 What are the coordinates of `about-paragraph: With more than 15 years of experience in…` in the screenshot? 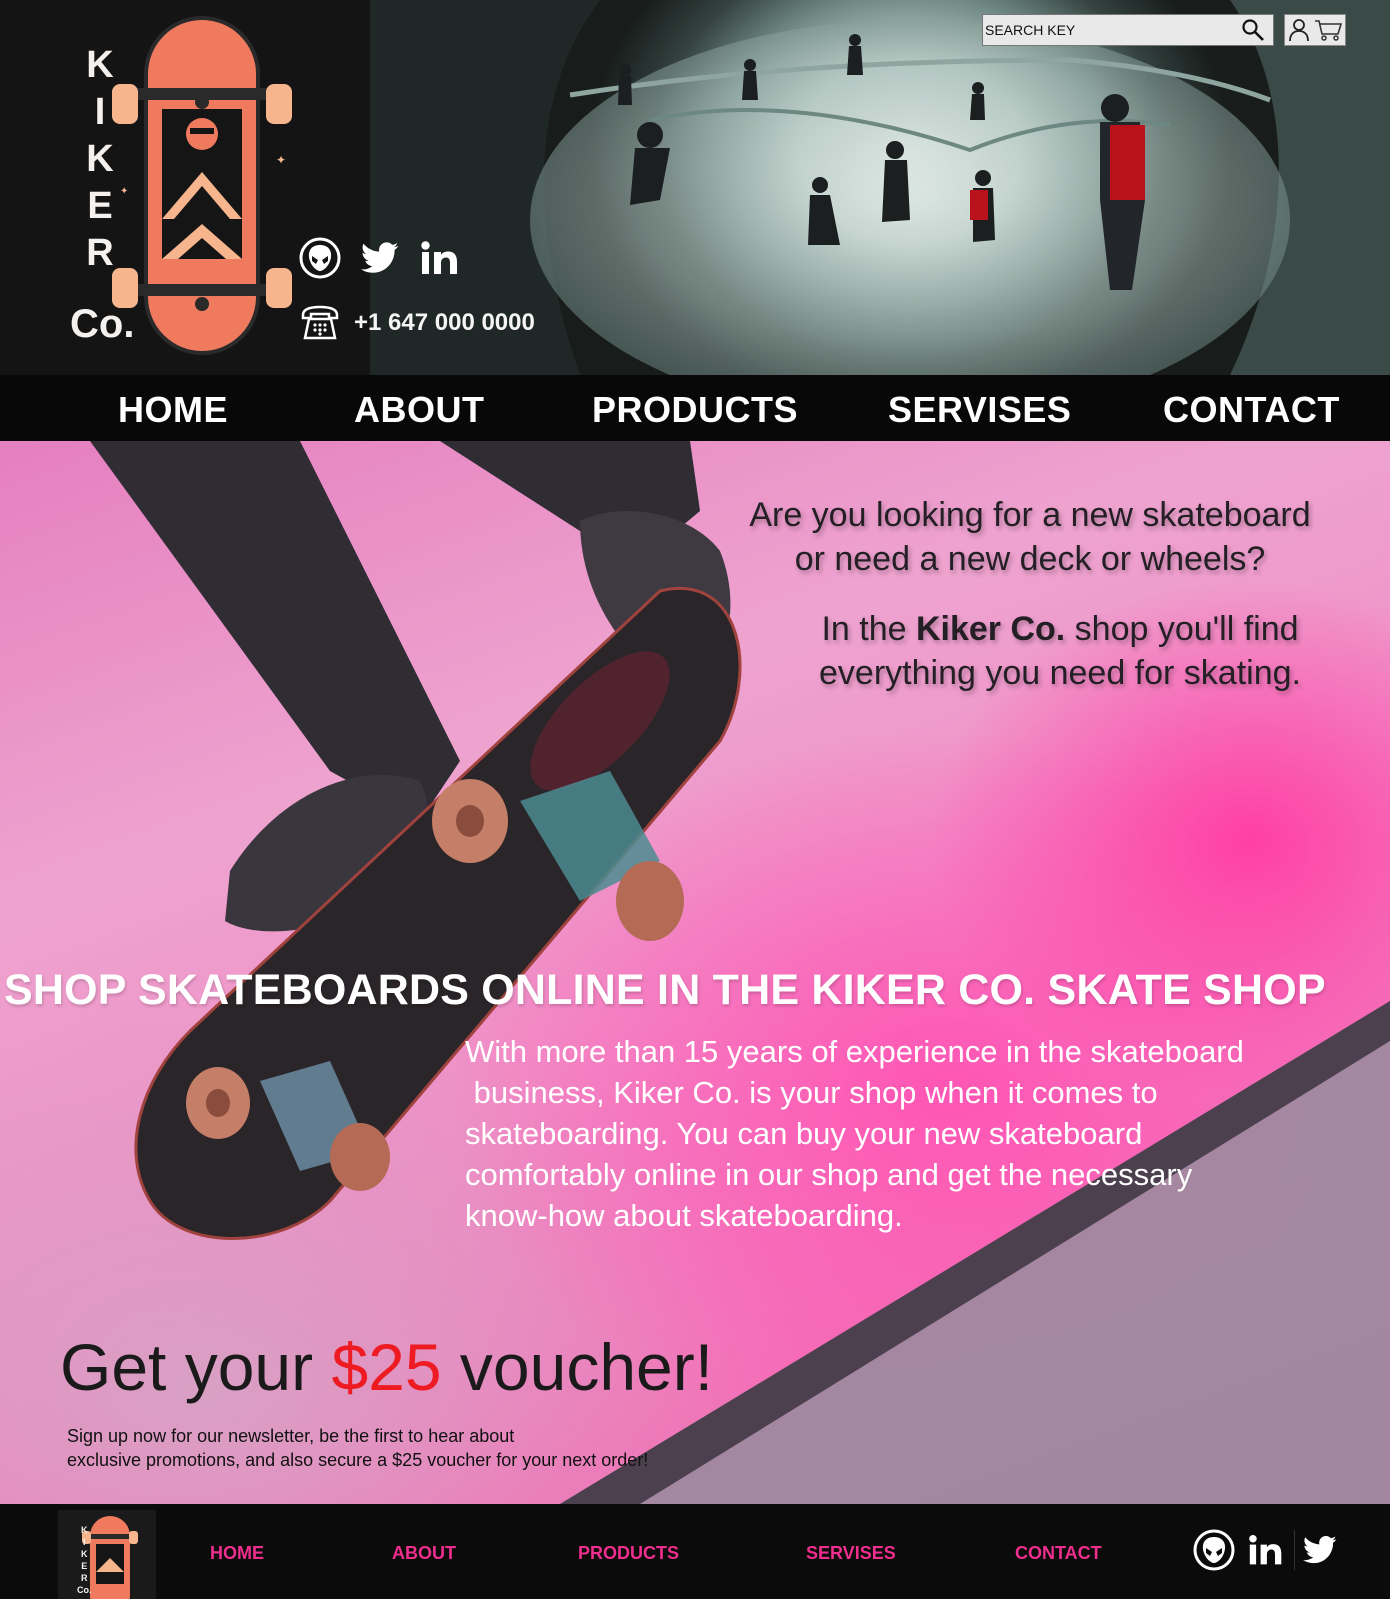 It's located at (905, 1133).